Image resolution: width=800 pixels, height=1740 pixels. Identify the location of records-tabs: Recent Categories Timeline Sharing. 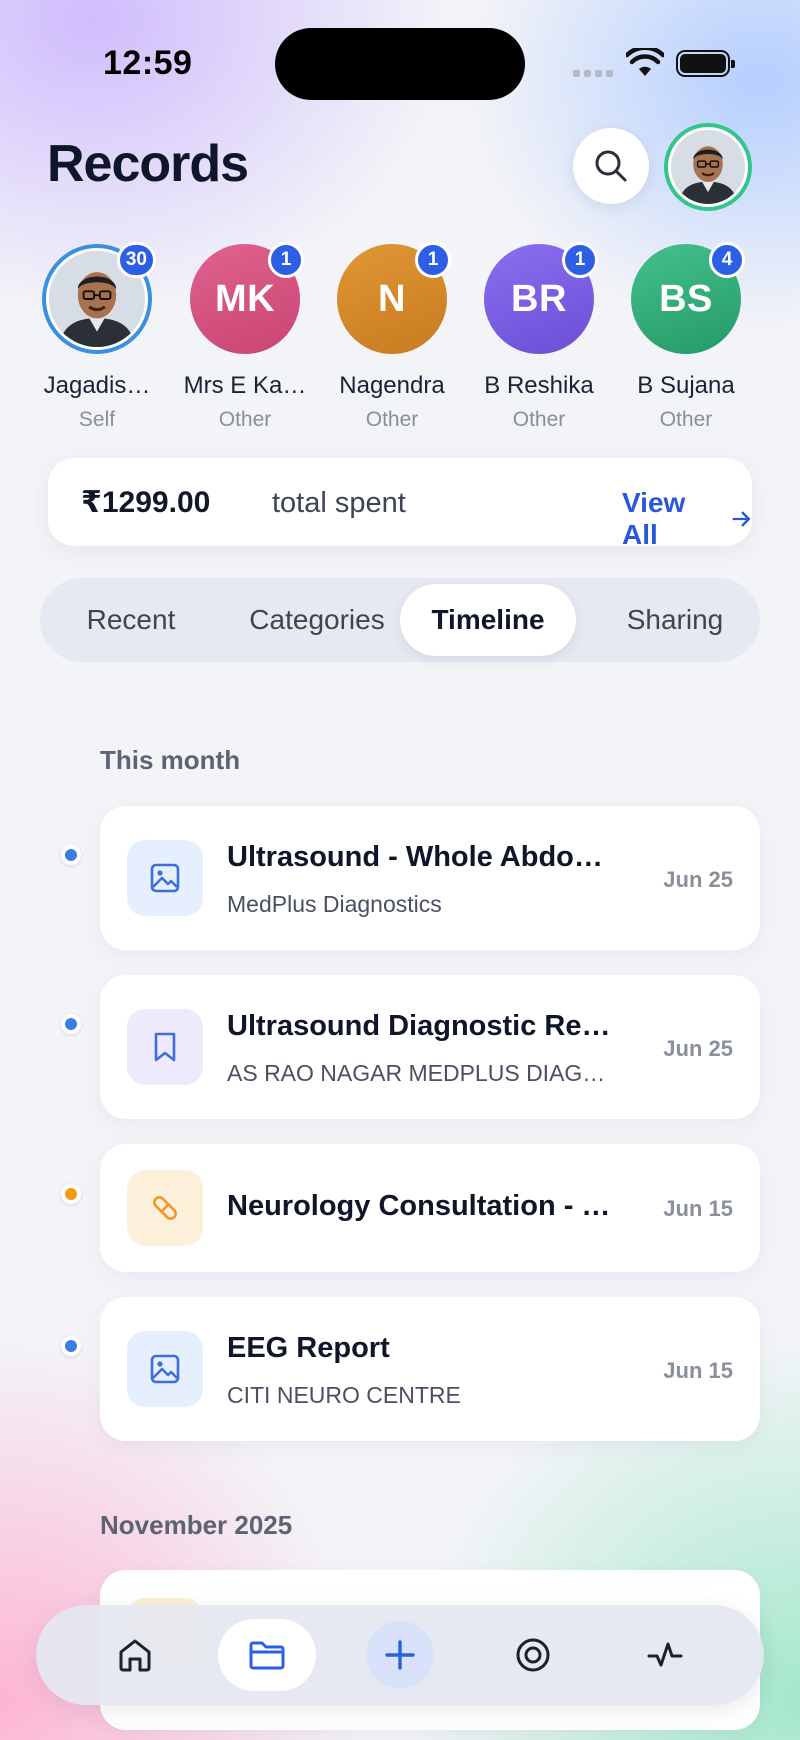
(400, 620).